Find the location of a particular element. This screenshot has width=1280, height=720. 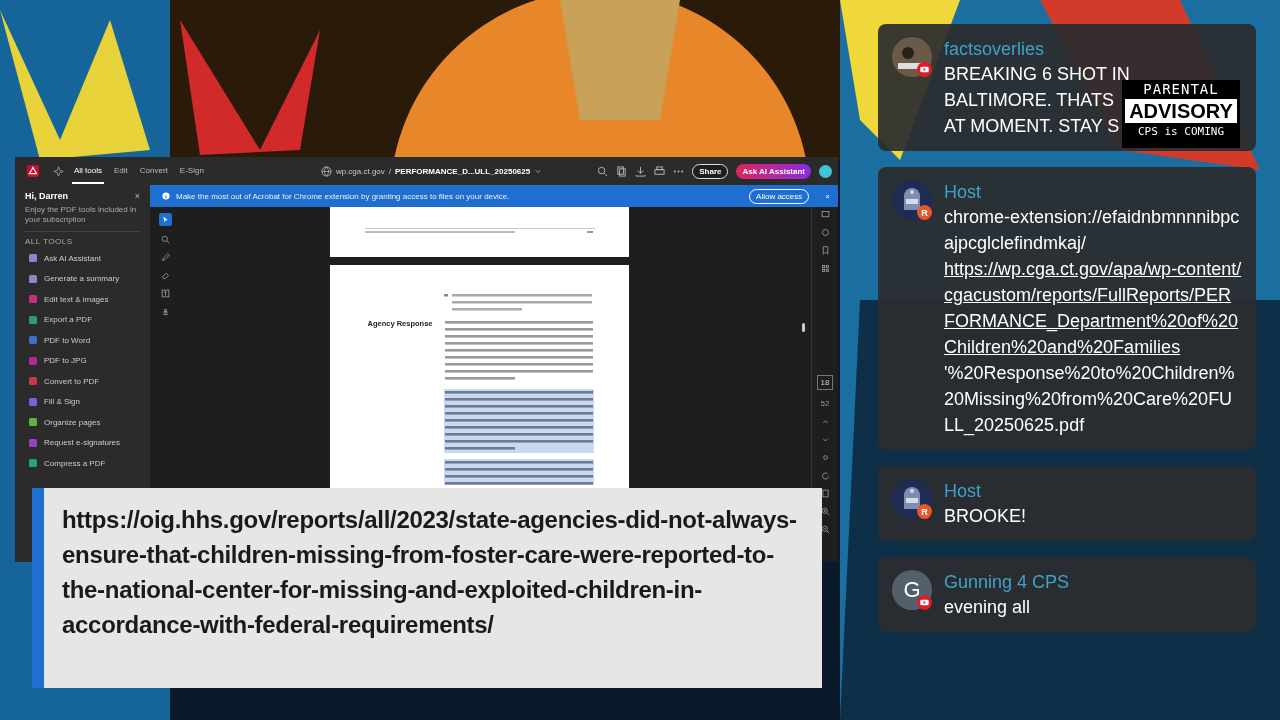

label-text: PARENTAL is located at coordinates (1181, 89).